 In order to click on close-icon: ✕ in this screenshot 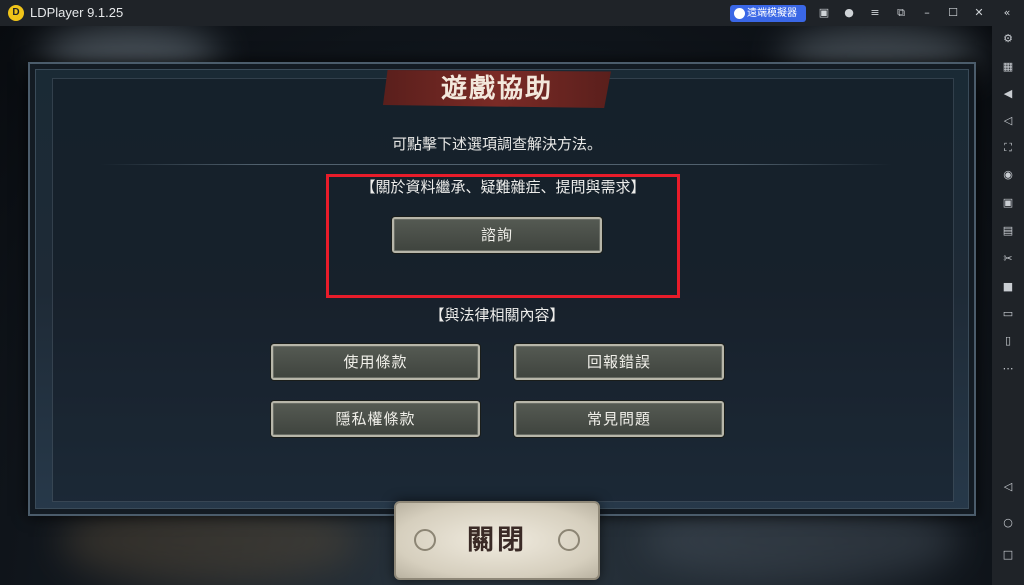, I will do `click(979, 13)`.